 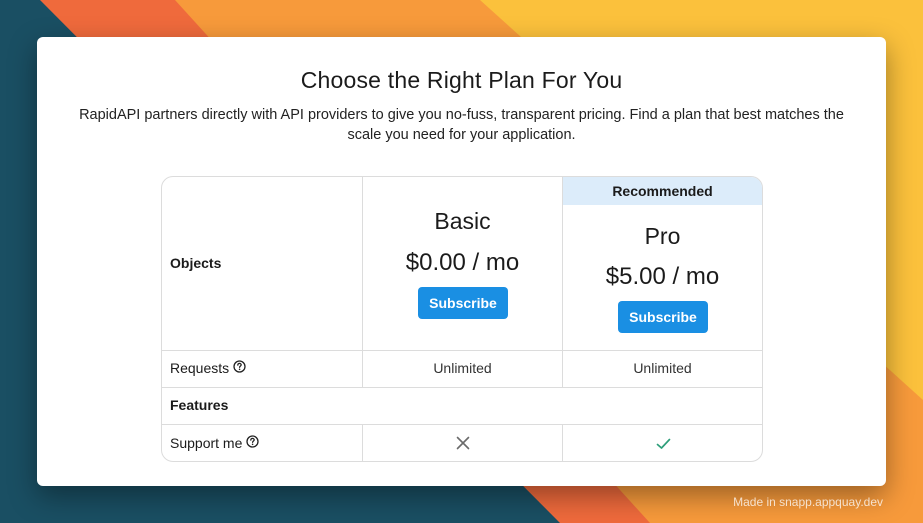 I want to click on plan-price: $0.00 / mo, so click(x=462, y=262).